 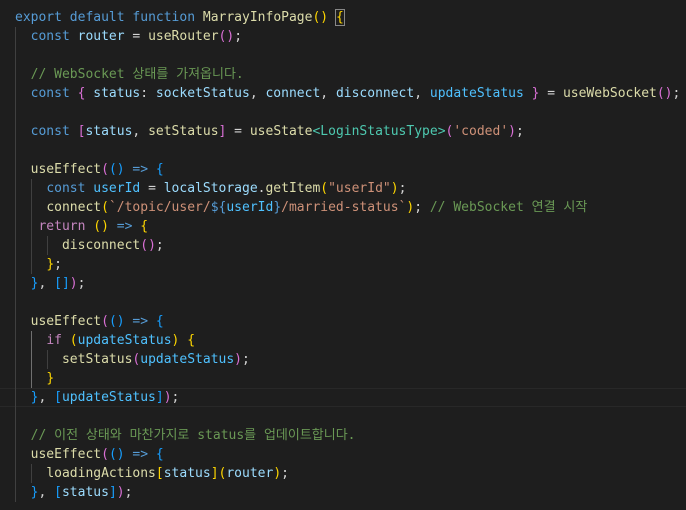 What do you see at coordinates (214, 473) in the screenshot?
I see `code-token: ]` at bounding box center [214, 473].